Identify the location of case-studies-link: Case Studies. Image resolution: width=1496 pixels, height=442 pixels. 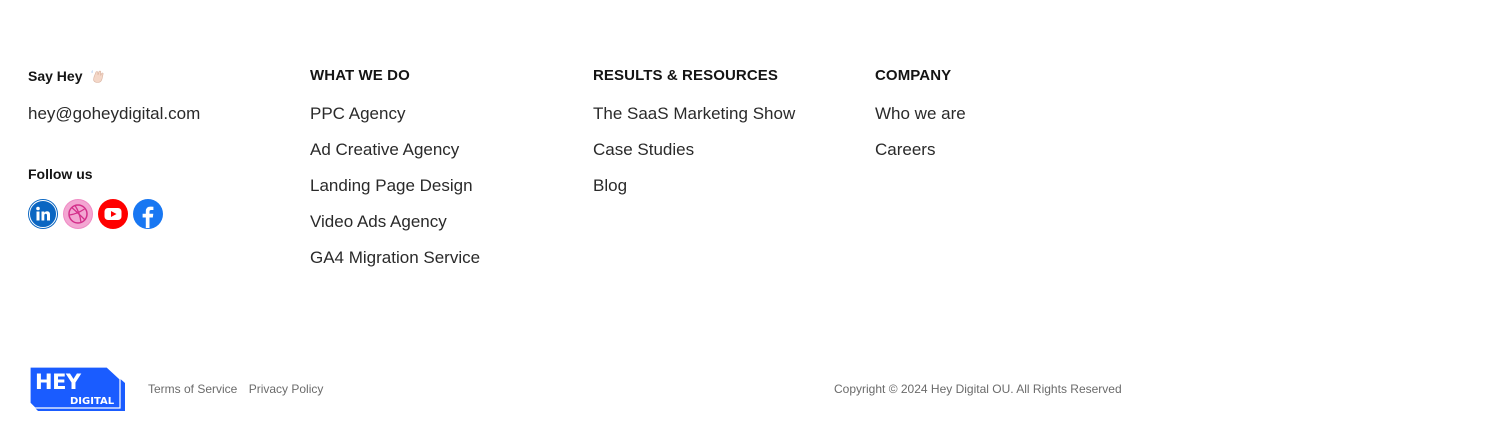
(643, 149).